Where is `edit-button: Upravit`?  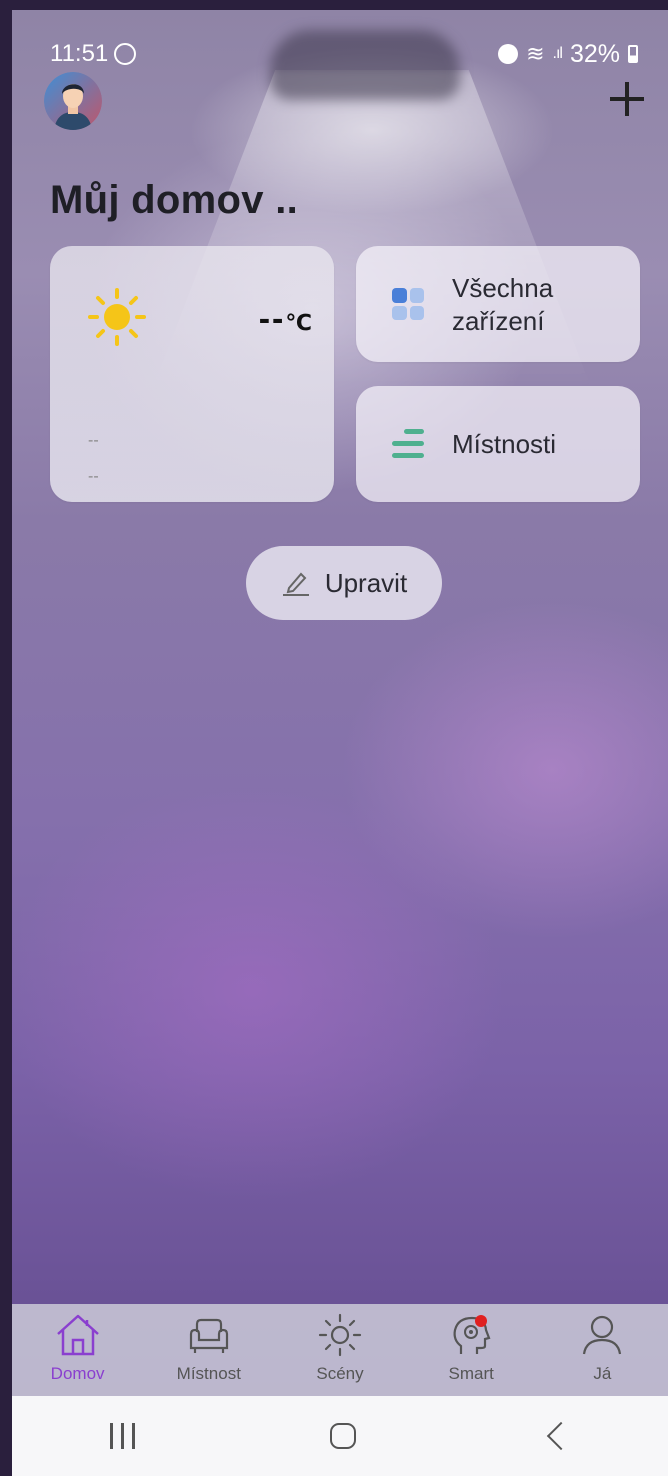 edit-button: Upravit is located at coordinates (344, 583).